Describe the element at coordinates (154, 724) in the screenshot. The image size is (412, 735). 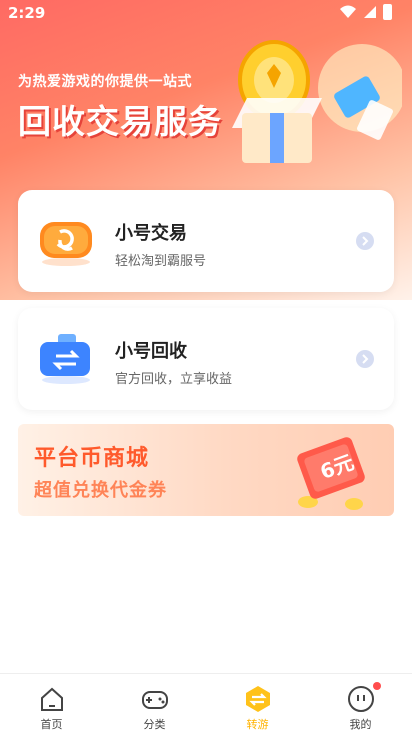
I see `tab-label: 分类` at that location.